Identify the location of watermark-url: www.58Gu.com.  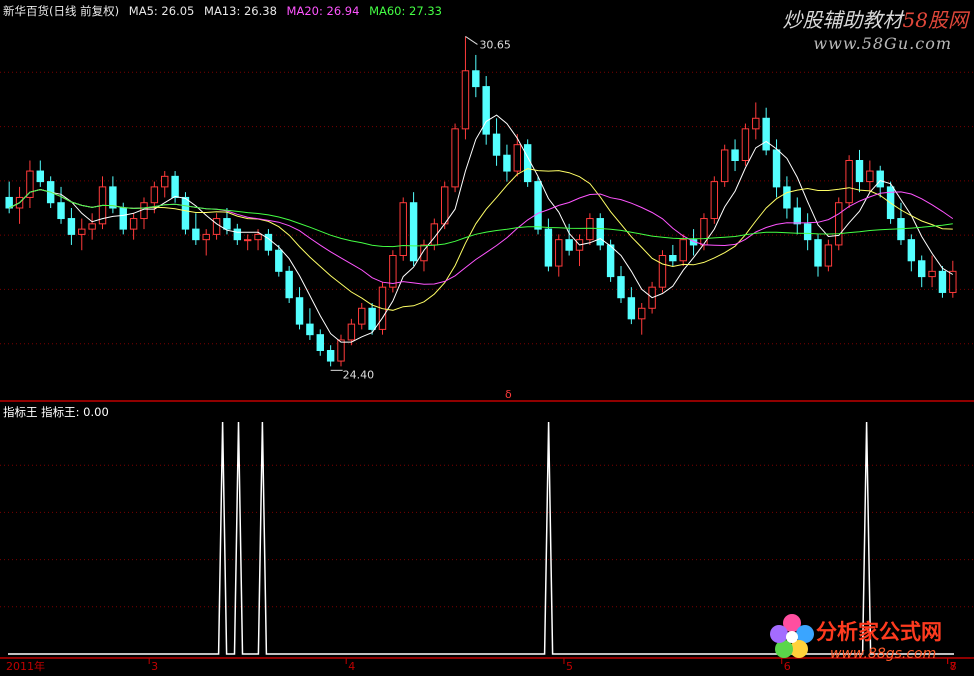
(882, 43).